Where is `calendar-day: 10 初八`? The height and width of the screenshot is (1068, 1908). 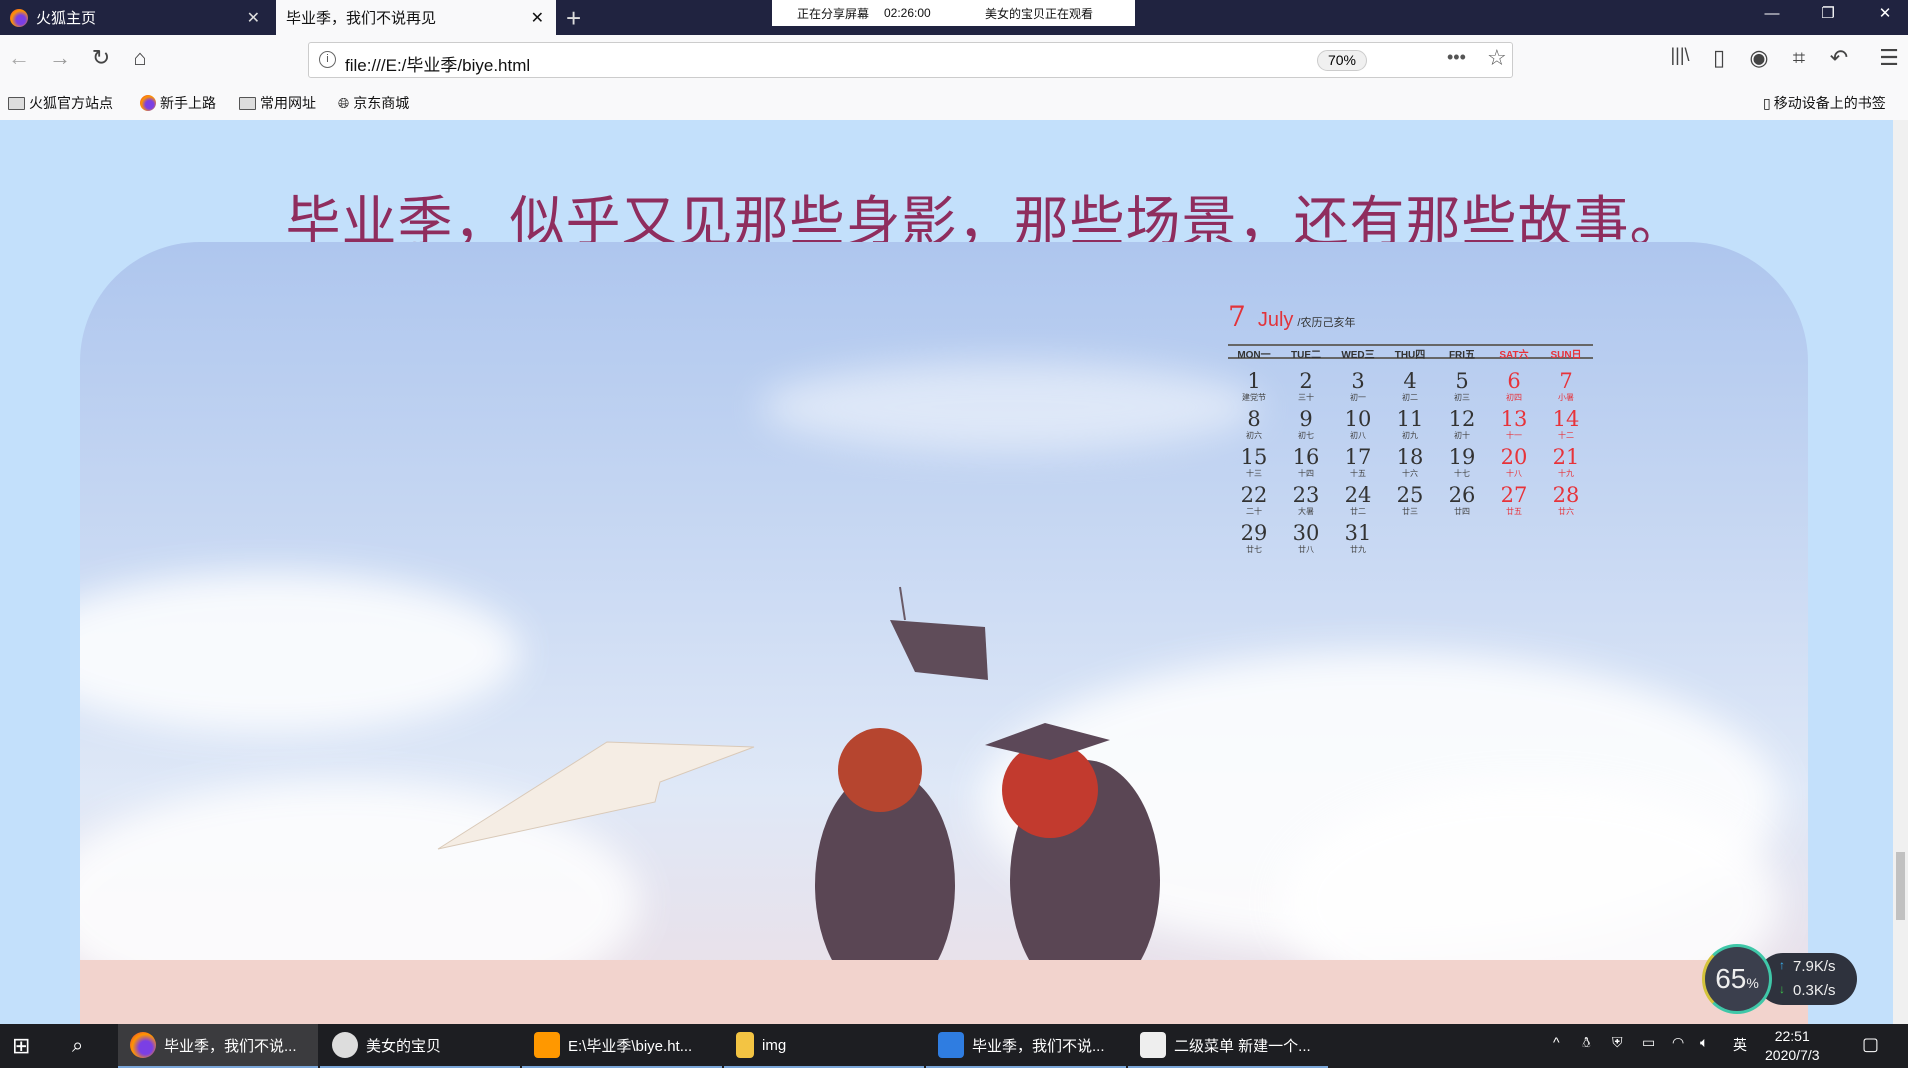 calendar-day: 10 初八 is located at coordinates (1358, 424).